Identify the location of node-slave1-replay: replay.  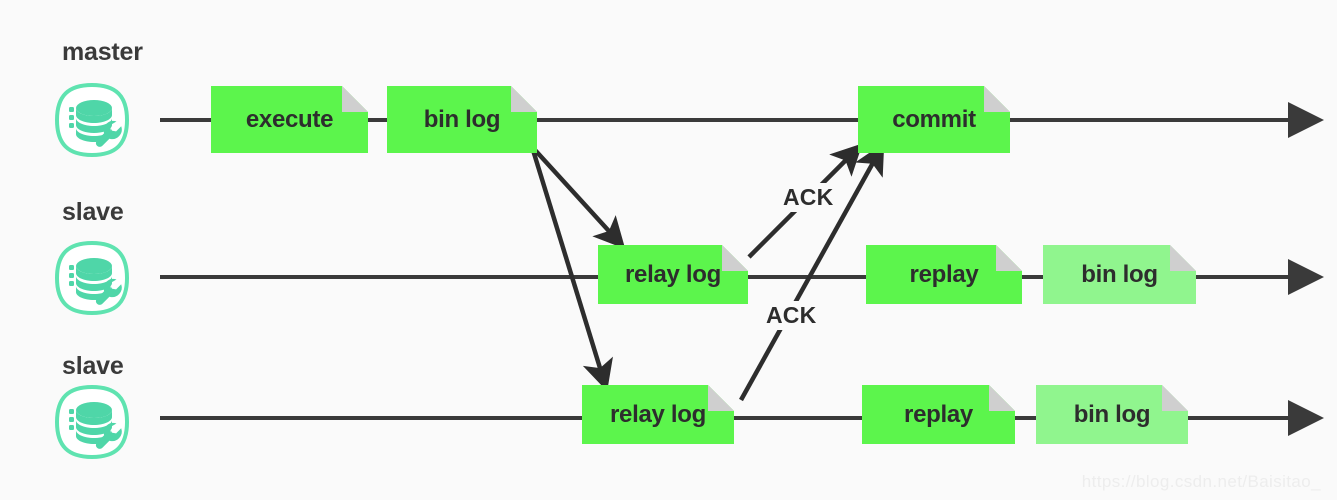
(944, 274).